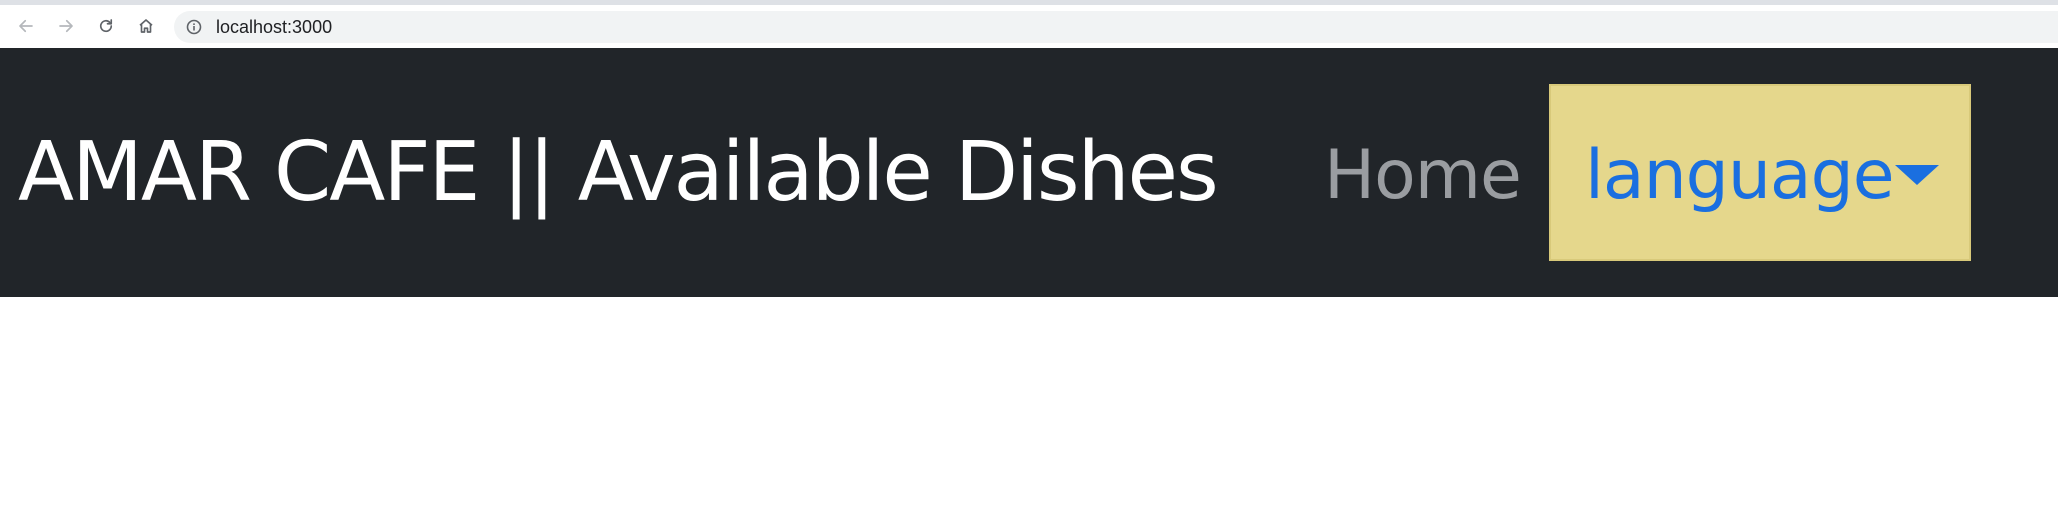 The height and width of the screenshot is (513, 2058). I want to click on language-dropdown-button: language, so click(1760, 172).